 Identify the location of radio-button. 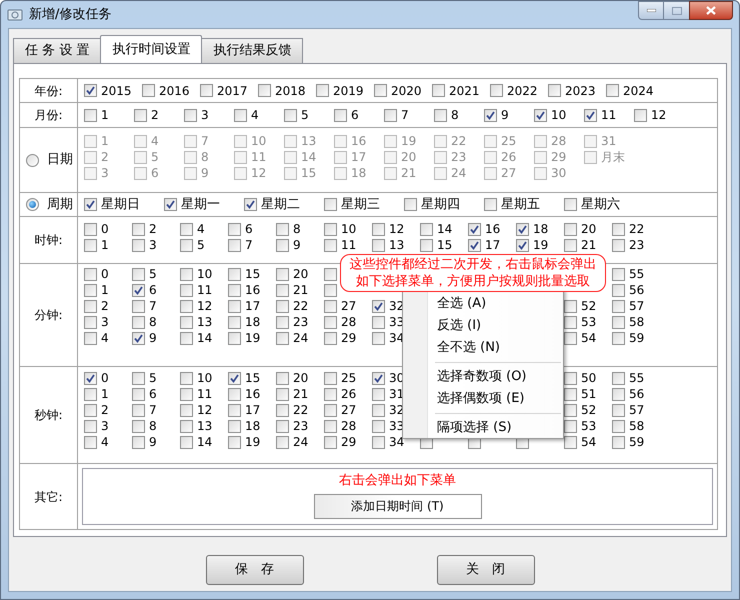
(32, 204).